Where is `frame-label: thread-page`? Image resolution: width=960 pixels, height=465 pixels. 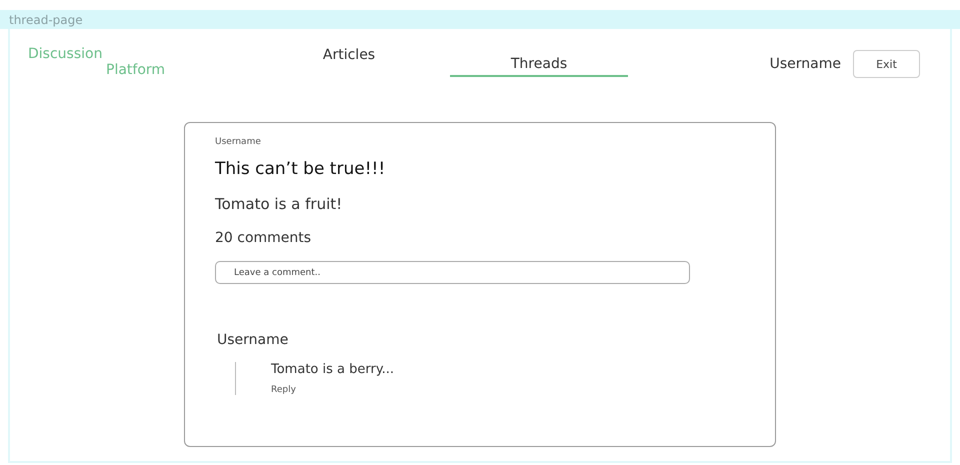
frame-label: thread-page is located at coordinates (46, 19).